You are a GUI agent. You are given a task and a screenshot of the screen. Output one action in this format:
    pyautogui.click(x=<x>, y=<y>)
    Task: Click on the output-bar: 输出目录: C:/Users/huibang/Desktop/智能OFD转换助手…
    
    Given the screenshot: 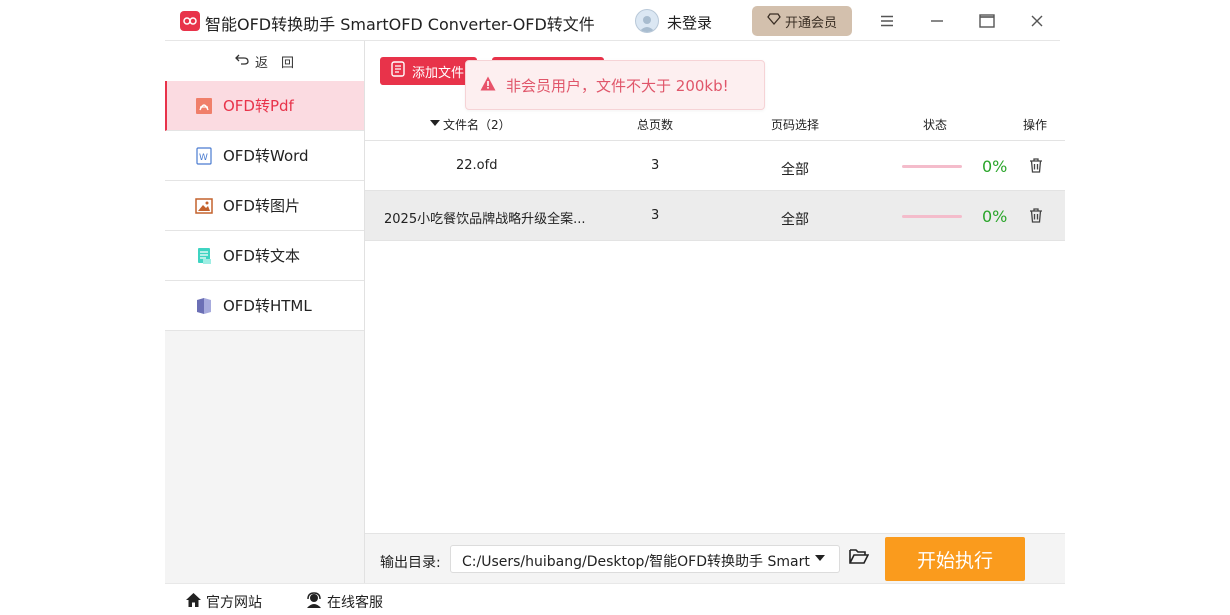 What is the action you would take?
    pyautogui.click(x=715, y=558)
    